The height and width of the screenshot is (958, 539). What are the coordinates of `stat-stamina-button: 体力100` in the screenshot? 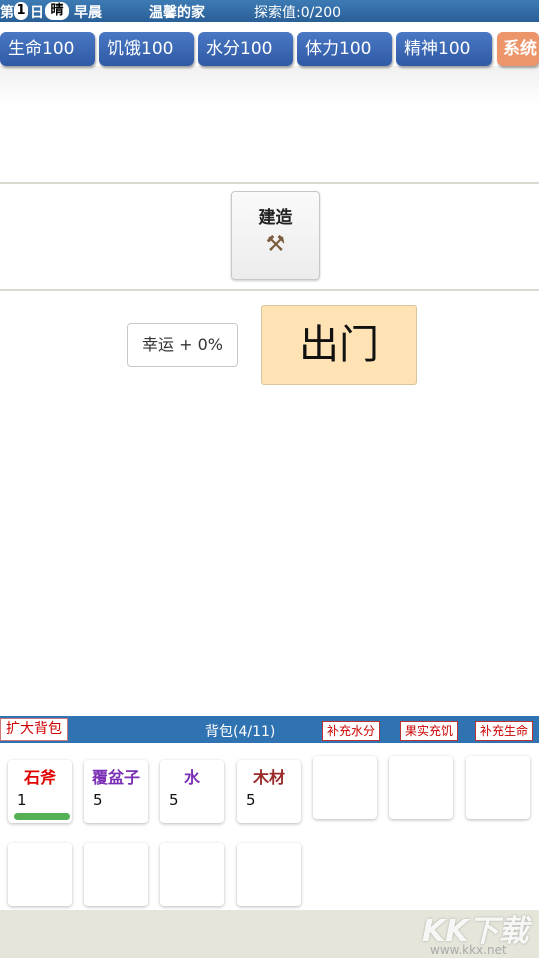 It's located at (344, 49).